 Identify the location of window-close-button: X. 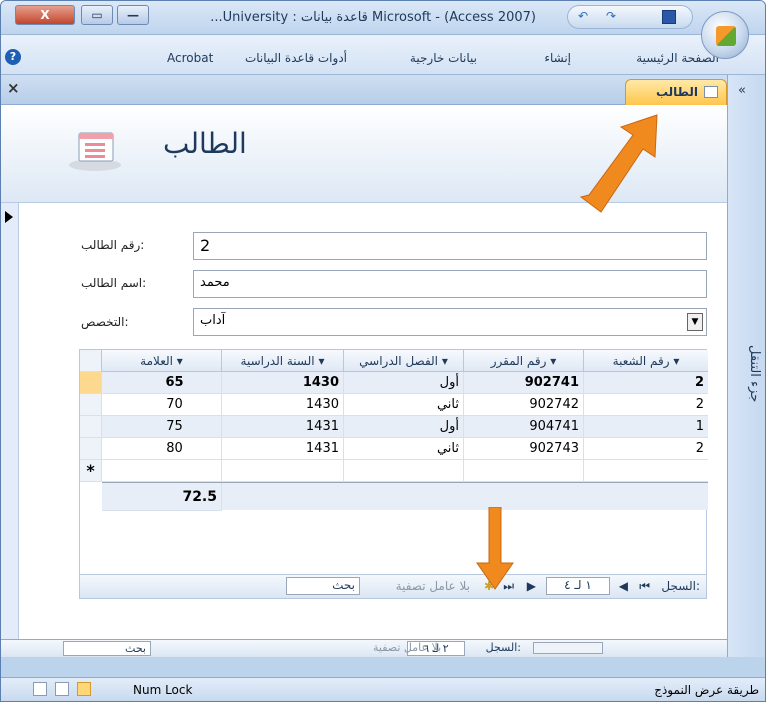
(45, 15).